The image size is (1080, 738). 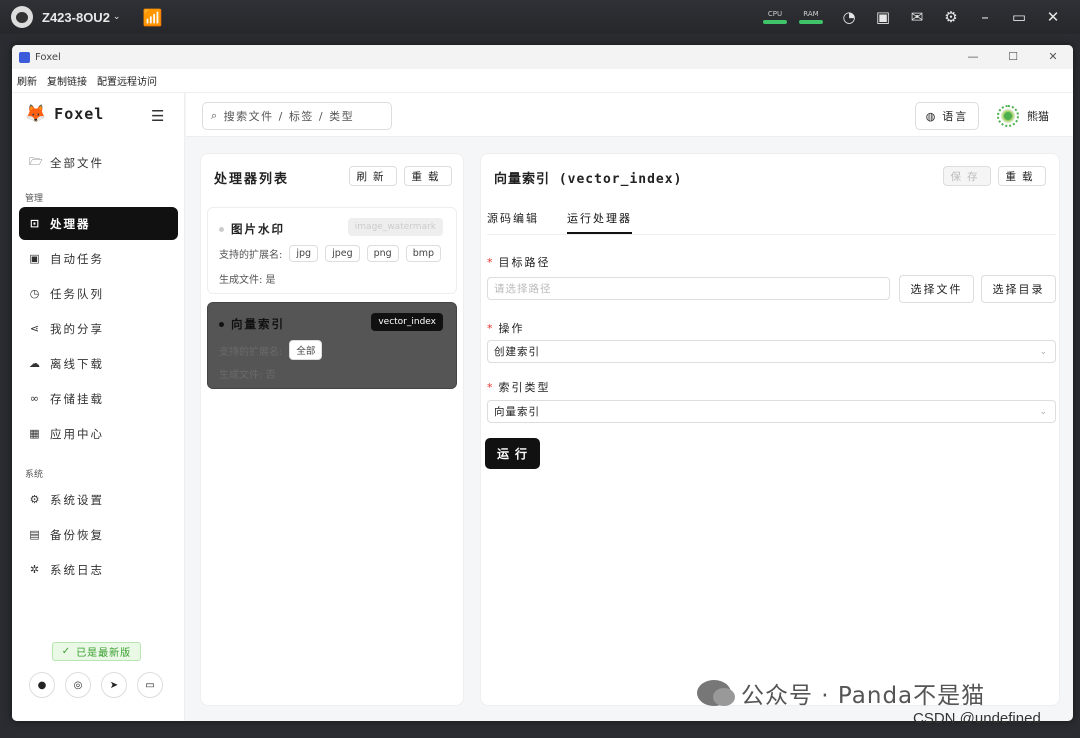 What do you see at coordinates (542, 81) in the screenshot?
I see `menu-bar: 刷新 复制链接 配置远程访问` at bounding box center [542, 81].